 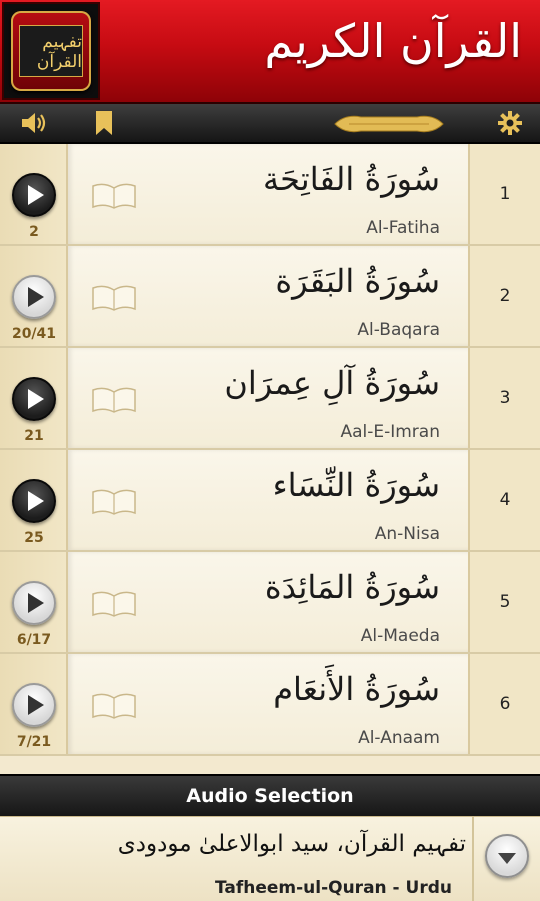 I want to click on play-column: 7/21, so click(x=34, y=704).